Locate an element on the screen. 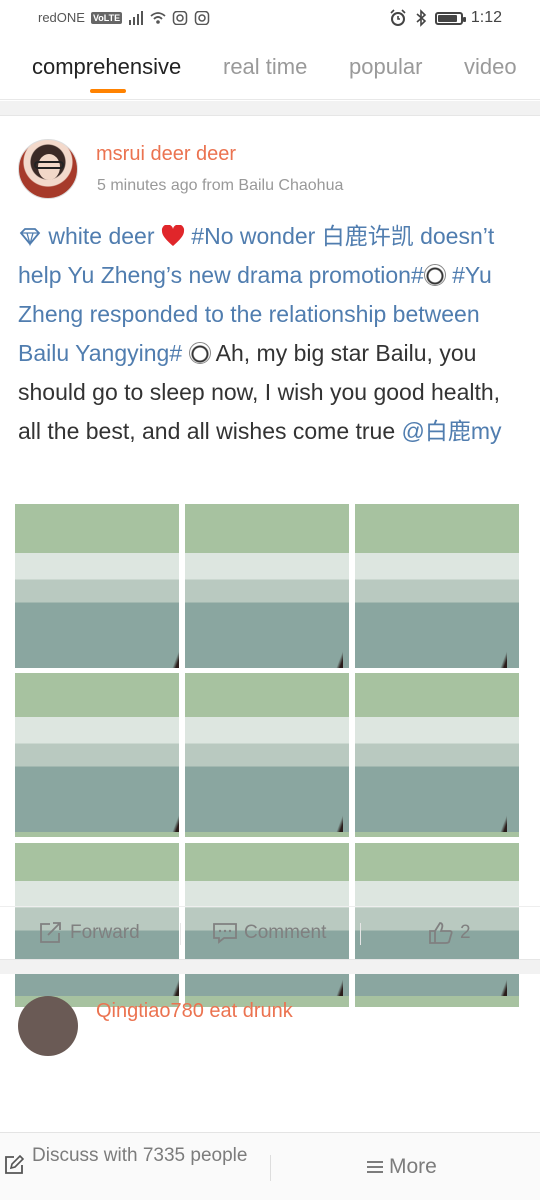  volte-badge: VoLTE is located at coordinates (106, 17).